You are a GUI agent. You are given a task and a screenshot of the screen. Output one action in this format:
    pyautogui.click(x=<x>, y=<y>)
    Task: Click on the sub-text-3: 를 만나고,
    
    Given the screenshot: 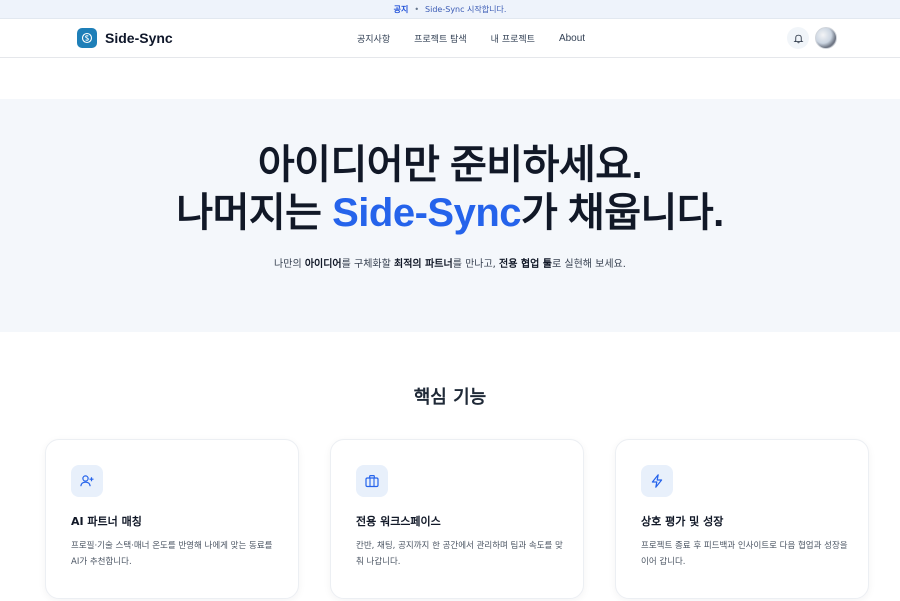 What is the action you would take?
    pyautogui.click(x=476, y=264)
    